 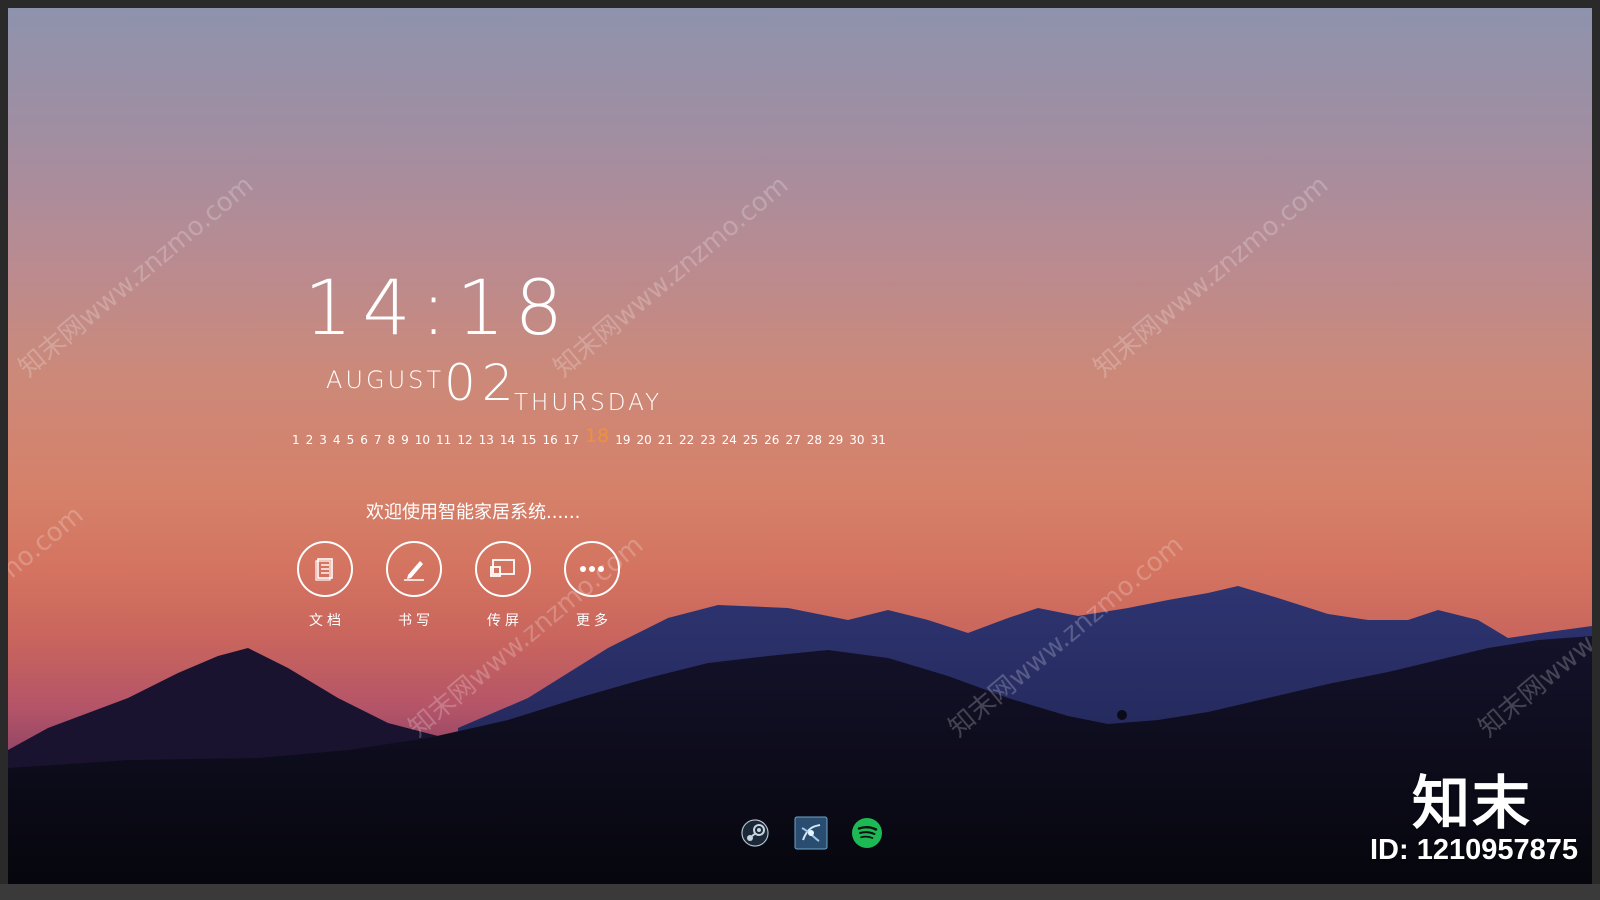 I want to click on day-strip-item: 19, so click(x=623, y=440).